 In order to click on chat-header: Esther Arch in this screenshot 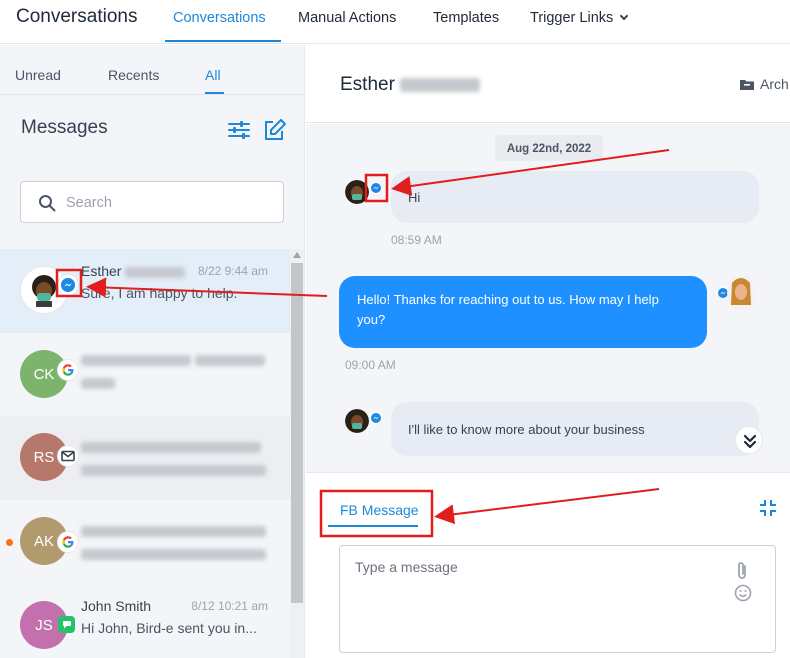, I will do `click(548, 84)`.